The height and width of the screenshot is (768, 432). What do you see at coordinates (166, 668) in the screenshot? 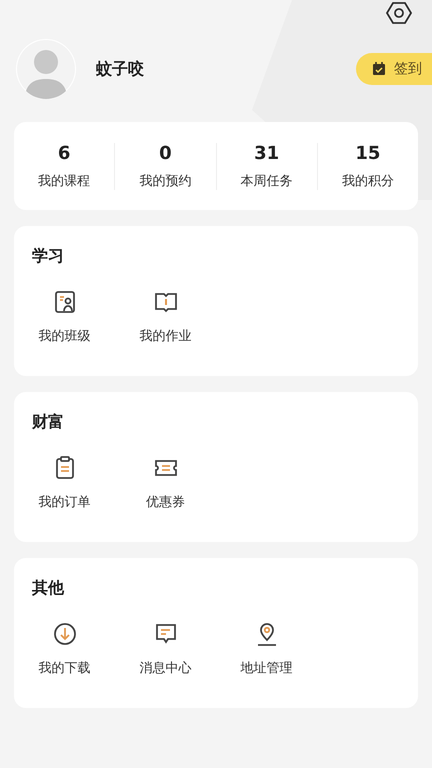
I see `menu-item-label: 消息中心` at bounding box center [166, 668].